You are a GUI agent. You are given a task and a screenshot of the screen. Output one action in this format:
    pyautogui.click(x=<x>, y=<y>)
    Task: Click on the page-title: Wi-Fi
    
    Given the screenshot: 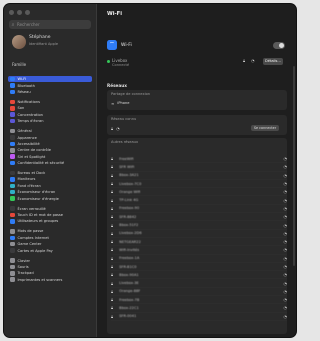 What is the action you would take?
    pyautogui.click(x=114, y=14)
    